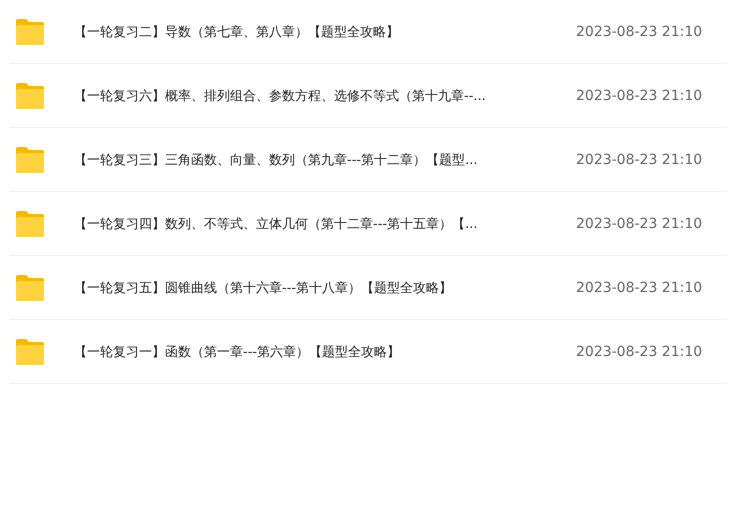 This screenshot has height=512, width=738. What do you see at coordinates (314, 31) in the screenshot?
I see `folder-name: 【一轮复习二】导数（第七章、第八章）【题型全攻略】` at bounding box center [314, 31].